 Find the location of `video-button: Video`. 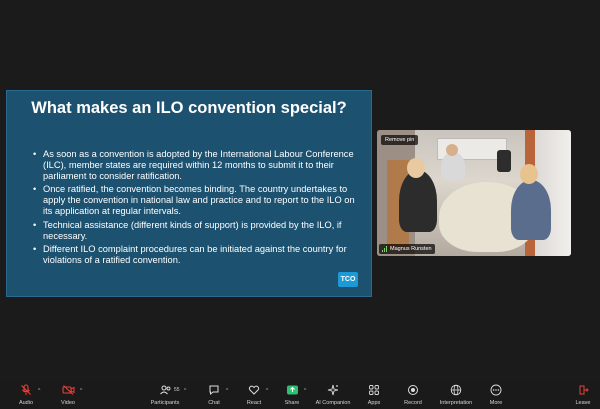

video-button: Video is located at coordinates (68, 396).